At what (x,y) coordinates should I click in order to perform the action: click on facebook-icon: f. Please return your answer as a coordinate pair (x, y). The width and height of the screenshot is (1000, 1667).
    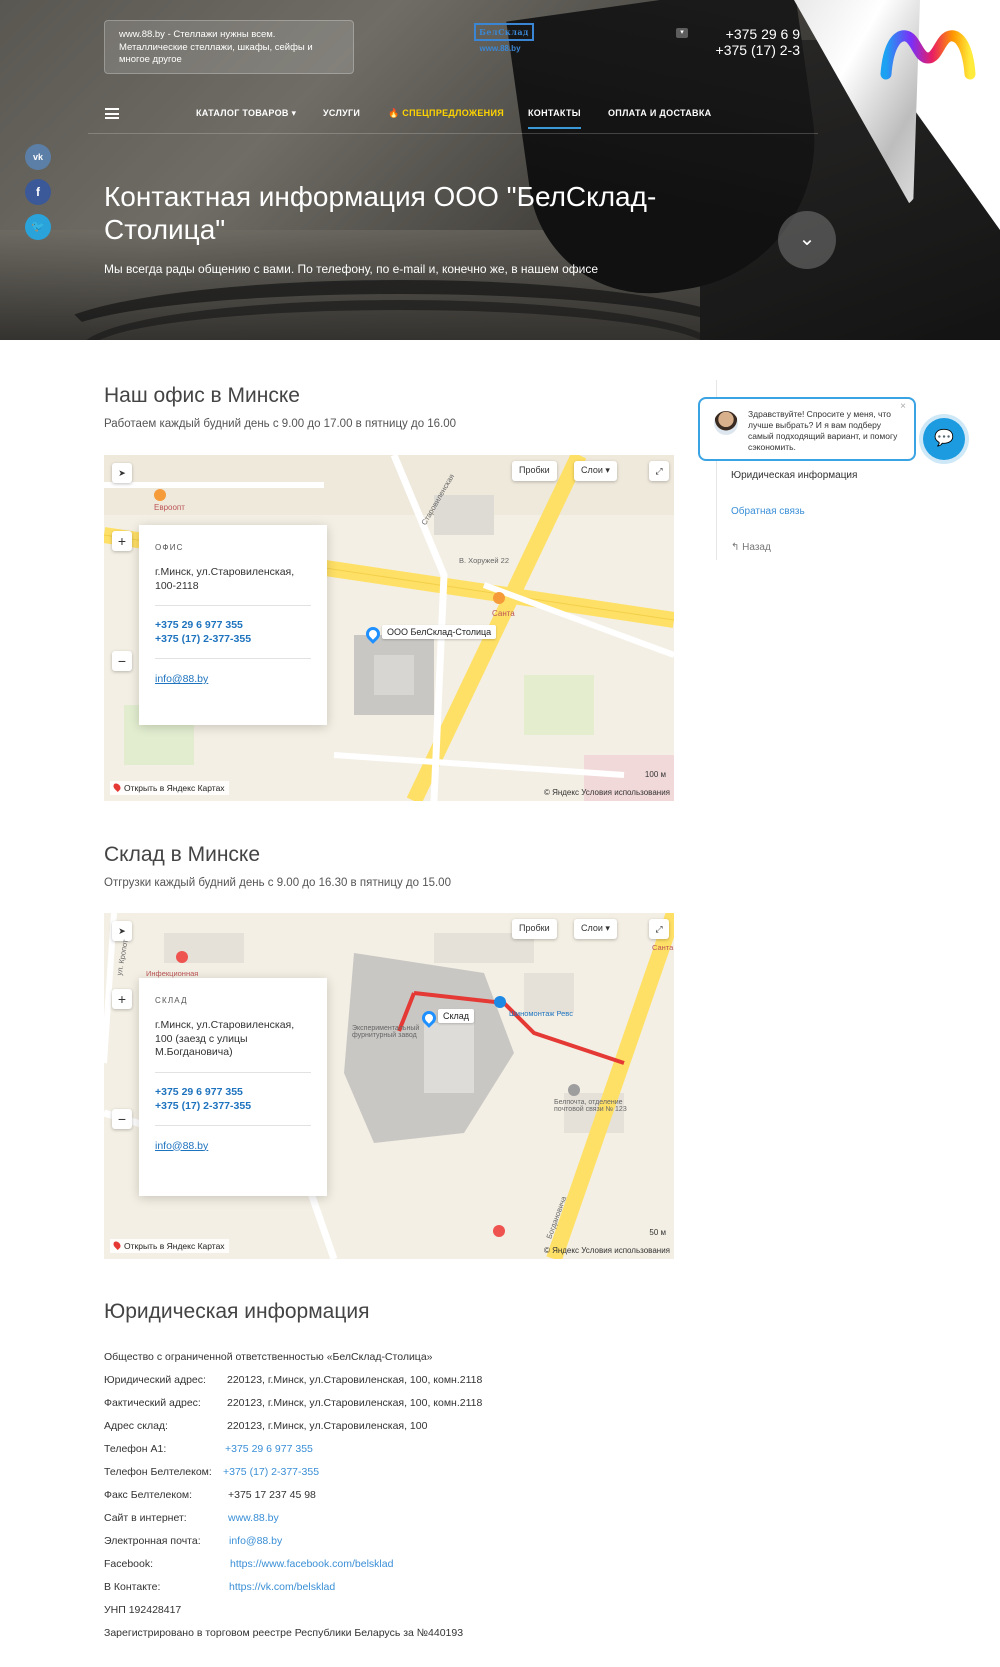
    Looking at the image, I should click on (38, 192).